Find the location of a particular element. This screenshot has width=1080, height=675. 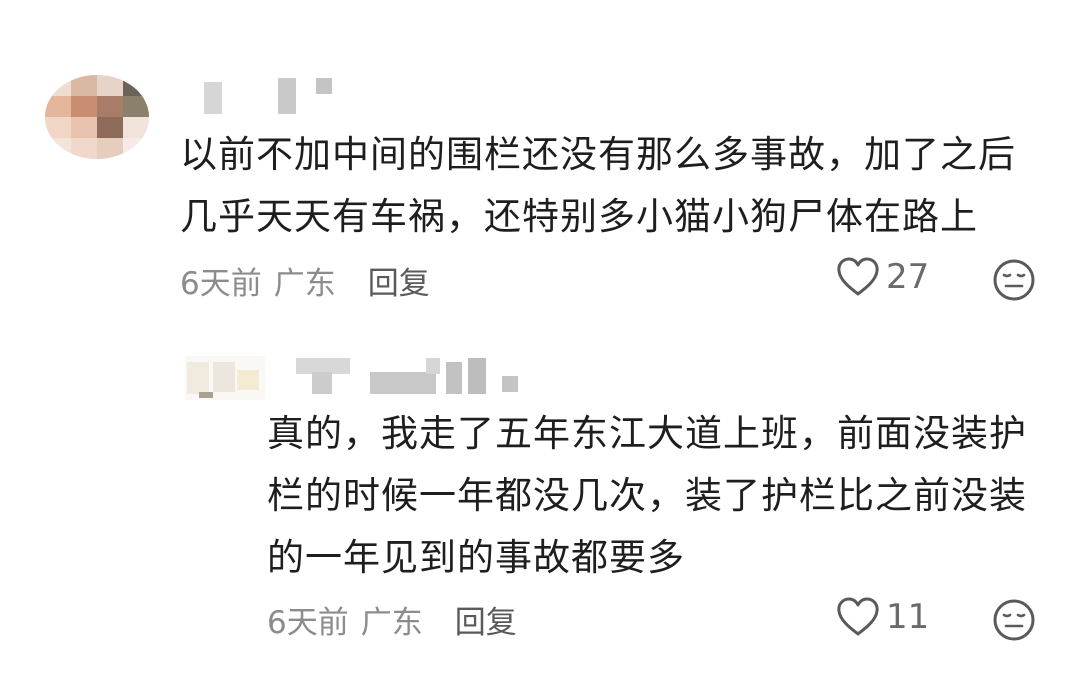

like-count: 27 is located at coordinates (908, 277).